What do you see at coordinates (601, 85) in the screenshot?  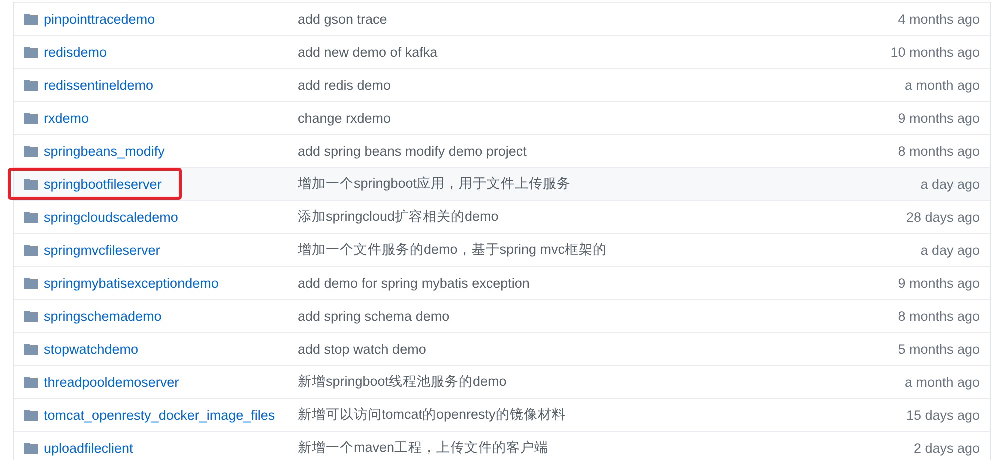 I see `commit-message: add redis demo` at bounding box center [601, 85].